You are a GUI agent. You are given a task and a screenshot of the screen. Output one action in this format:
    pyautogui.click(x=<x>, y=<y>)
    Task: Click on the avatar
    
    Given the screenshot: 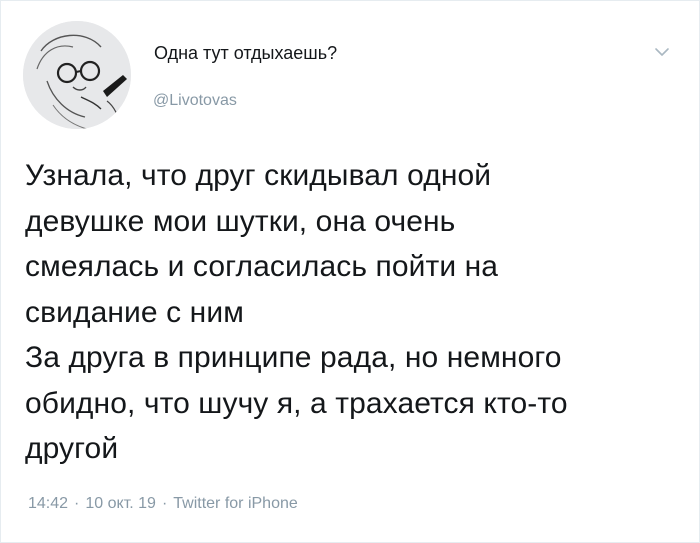 What is the action you would take?
    pyautogui.click(x=77, y=75)
    